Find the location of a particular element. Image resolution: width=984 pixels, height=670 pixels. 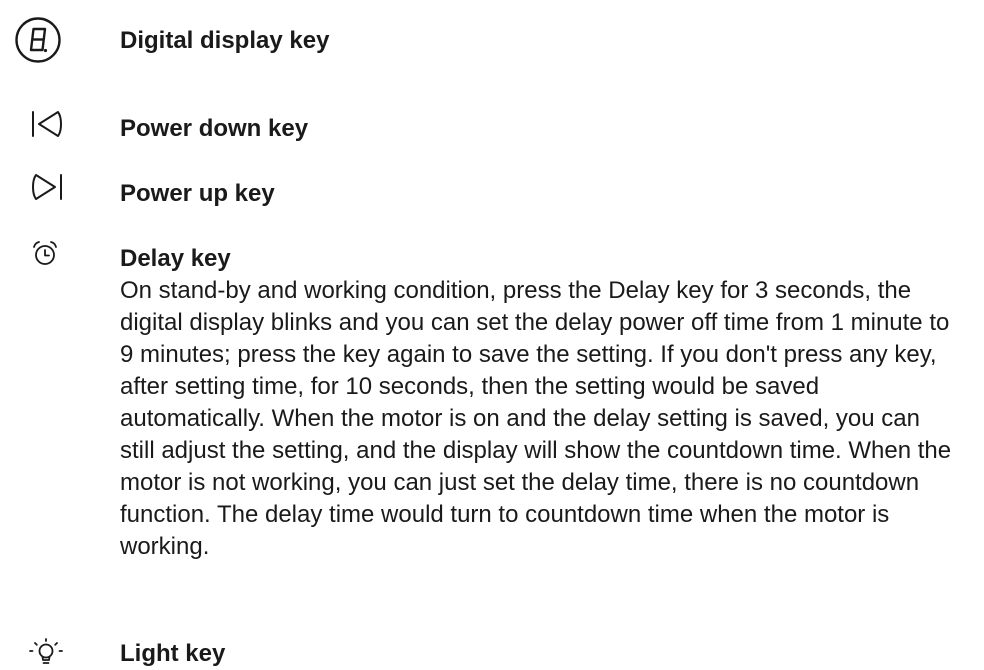

item-title: Digital display key is located at coordinates (225, 40).